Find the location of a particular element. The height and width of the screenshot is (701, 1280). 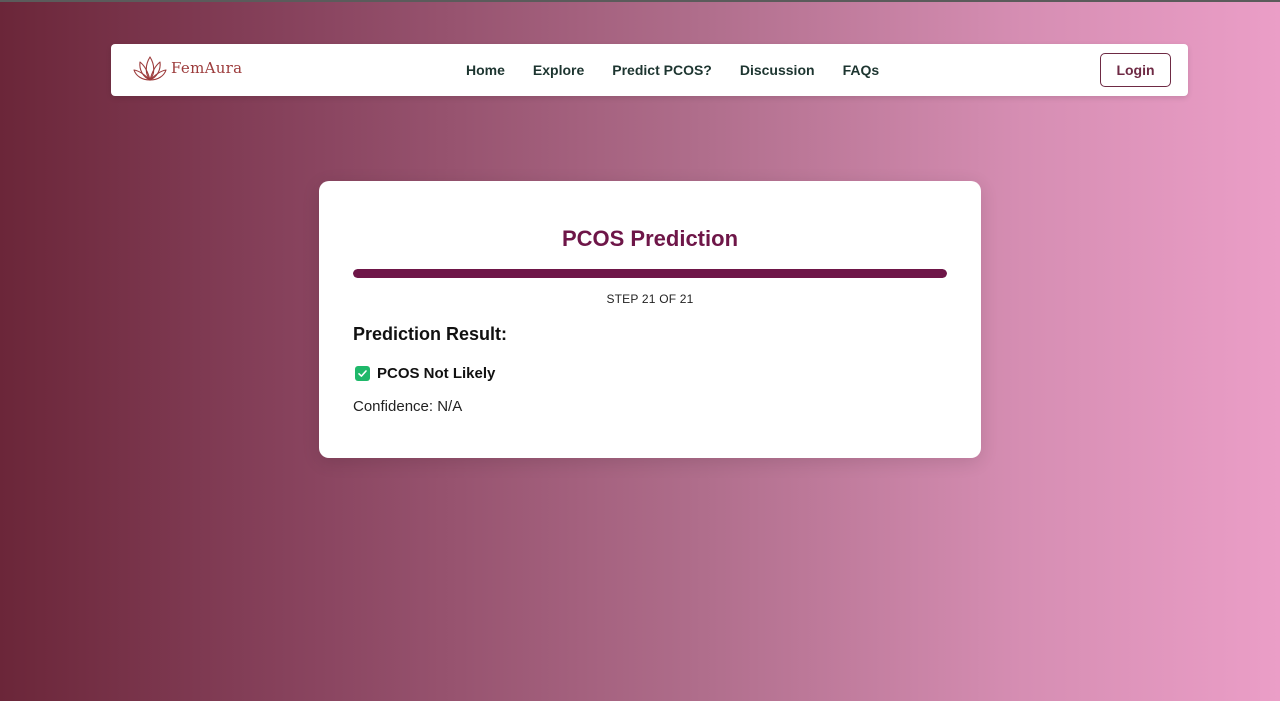

login-button: Login is located at coordinates (1135, 70).